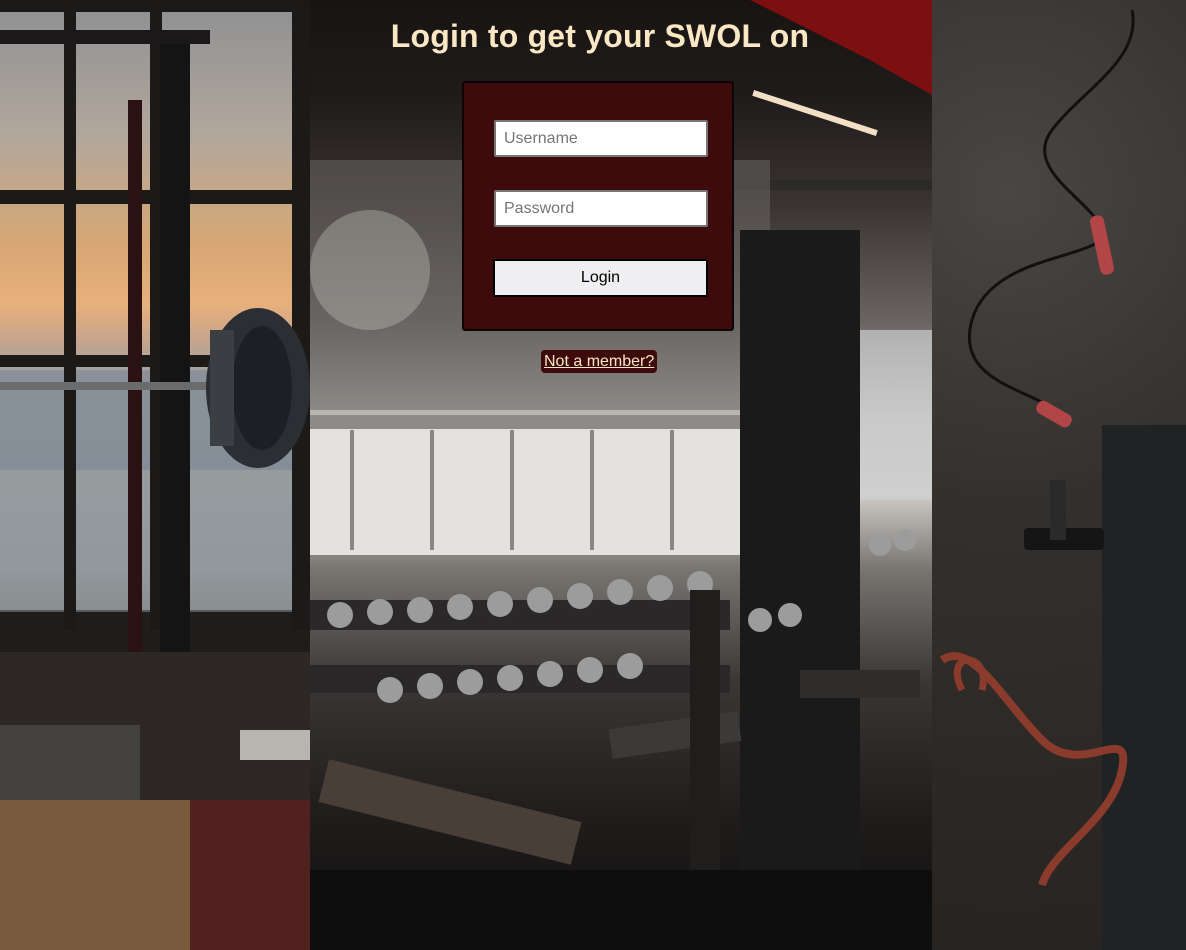 This screenshot has width=1186, height=950. Describe the element at coordinates (601, 208) in the screenshot. I see `password-input` at that location.